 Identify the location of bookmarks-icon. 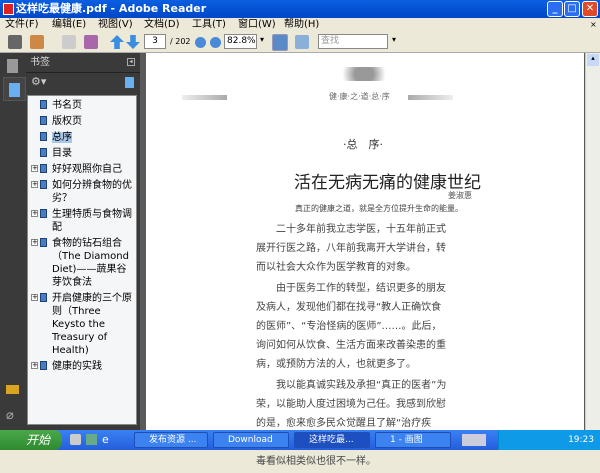
(14, 90).